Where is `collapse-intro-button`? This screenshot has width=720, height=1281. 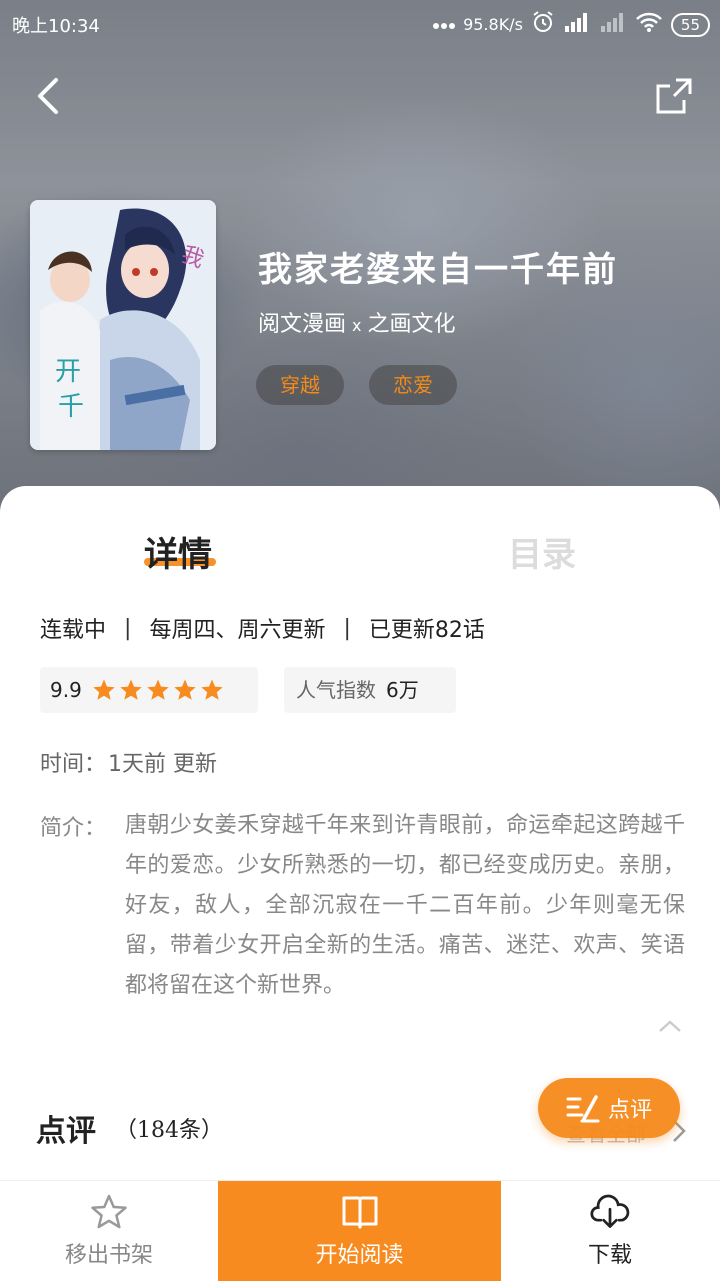 collapse-intro-button is located at coordinates (670, 1026).